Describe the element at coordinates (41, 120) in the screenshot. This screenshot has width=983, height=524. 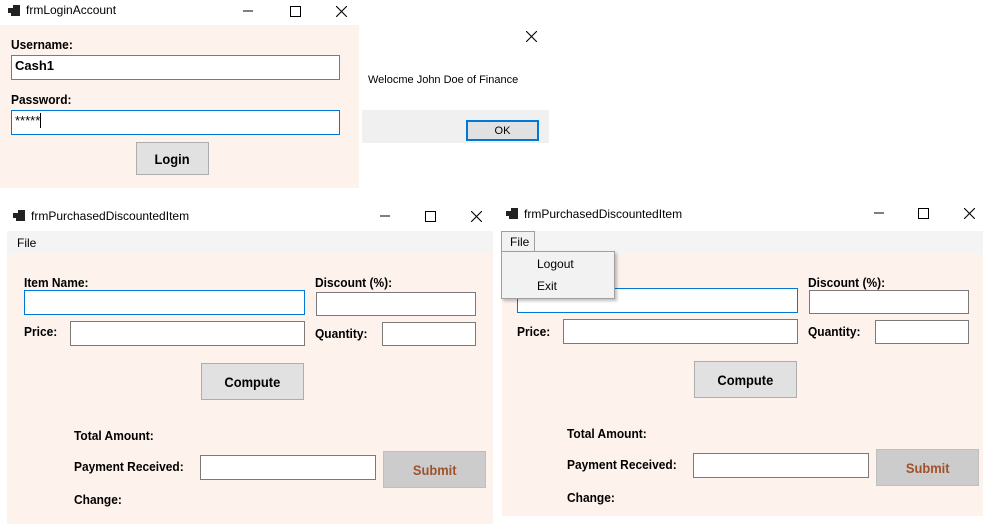
I see `text-caret` at that location.